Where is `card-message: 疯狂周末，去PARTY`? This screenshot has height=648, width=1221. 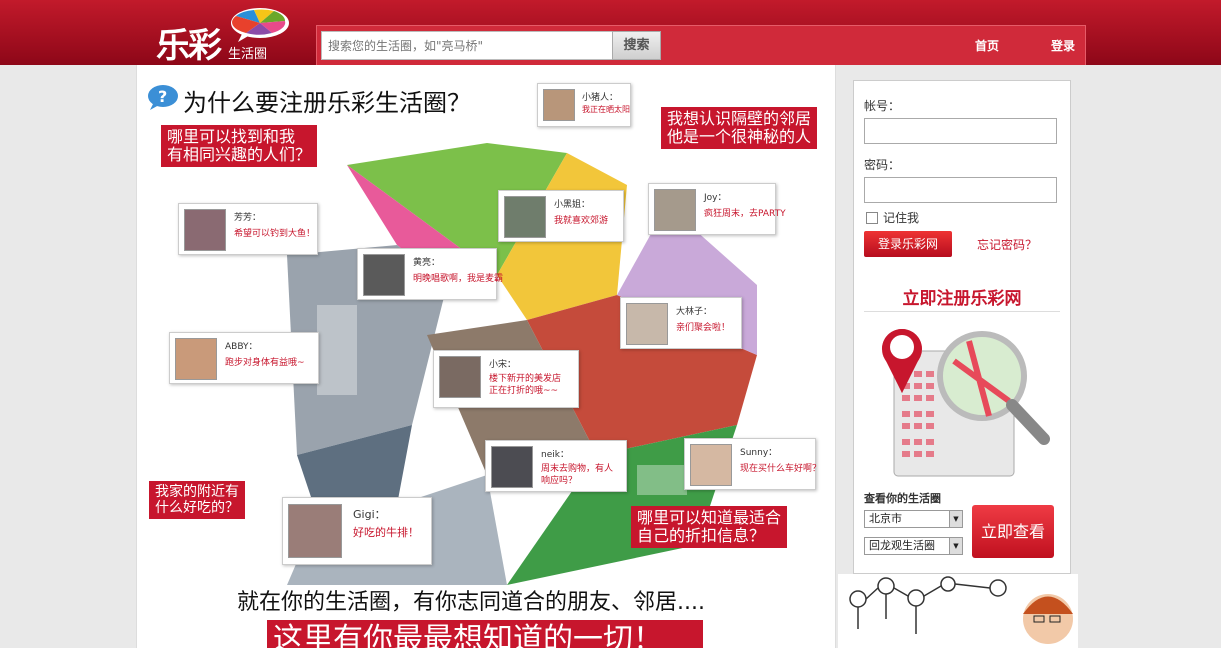 card-message: 疯狂周末，去PARTY is located at coordinates (745, 214).